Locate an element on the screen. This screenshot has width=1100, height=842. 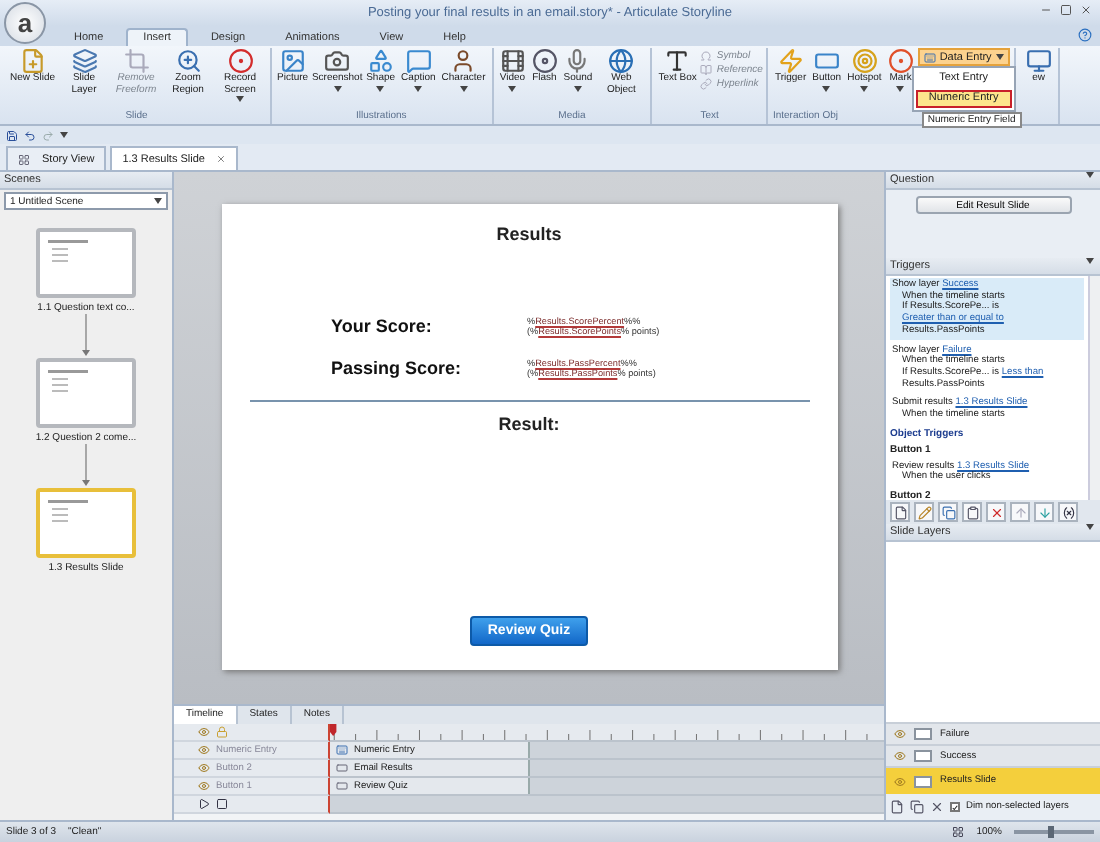
maximize-icon is located at coordinates (1066, 10).